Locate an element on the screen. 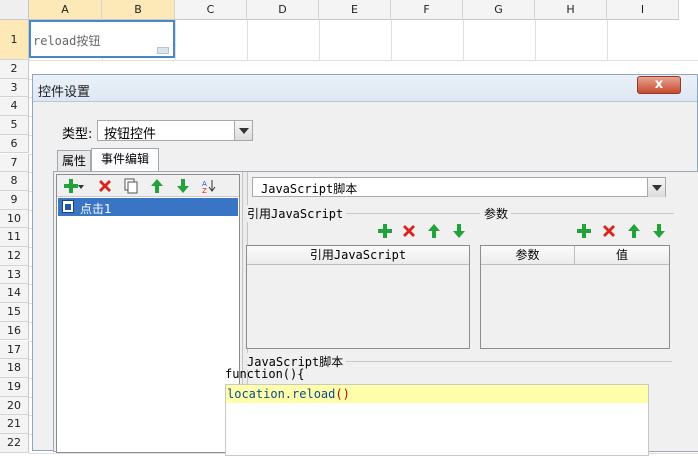 The width and height of the screenshot is (698, 456). row-header-3: 3 is located at coordinates (14, 88).